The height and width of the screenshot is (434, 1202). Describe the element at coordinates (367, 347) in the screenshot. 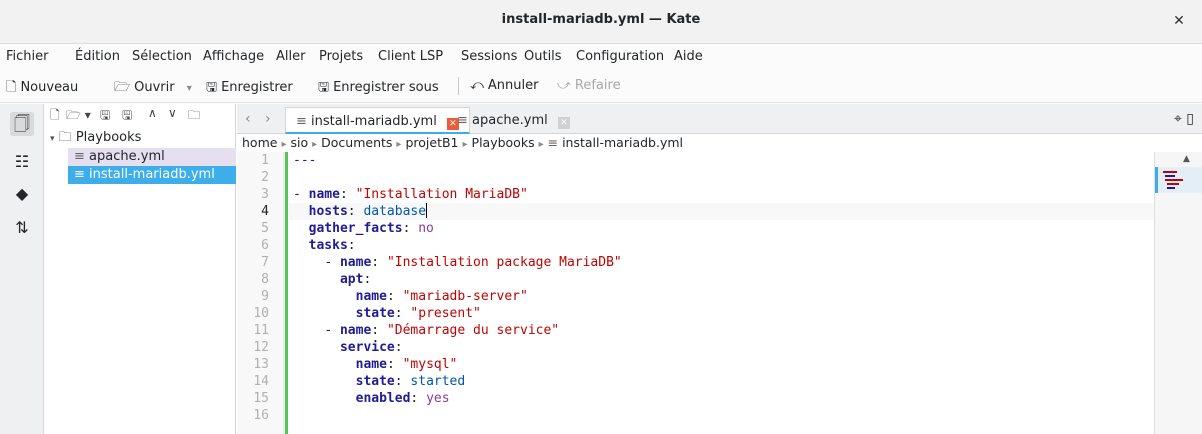

I see `code-token: service` at that location.